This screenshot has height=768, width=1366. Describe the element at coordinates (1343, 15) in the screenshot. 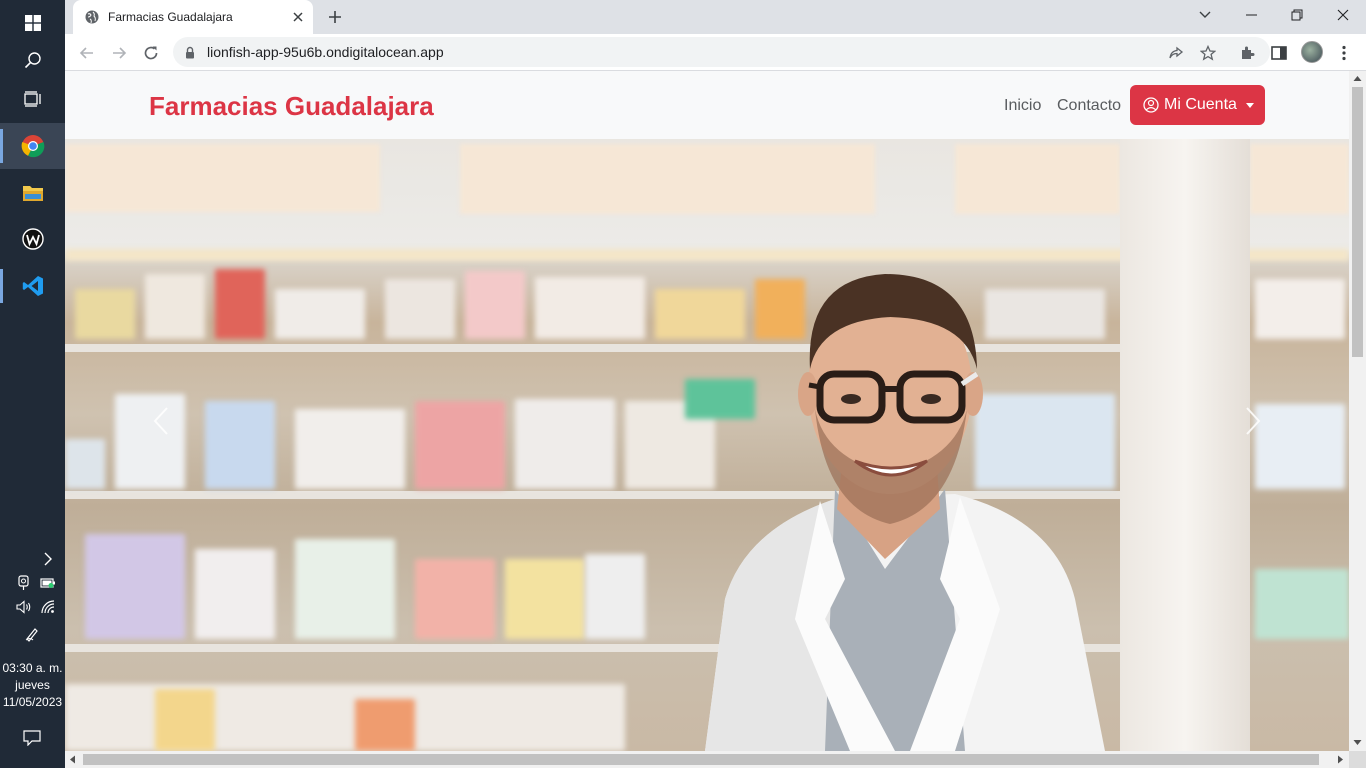

I see `close-window-icon` at that location.